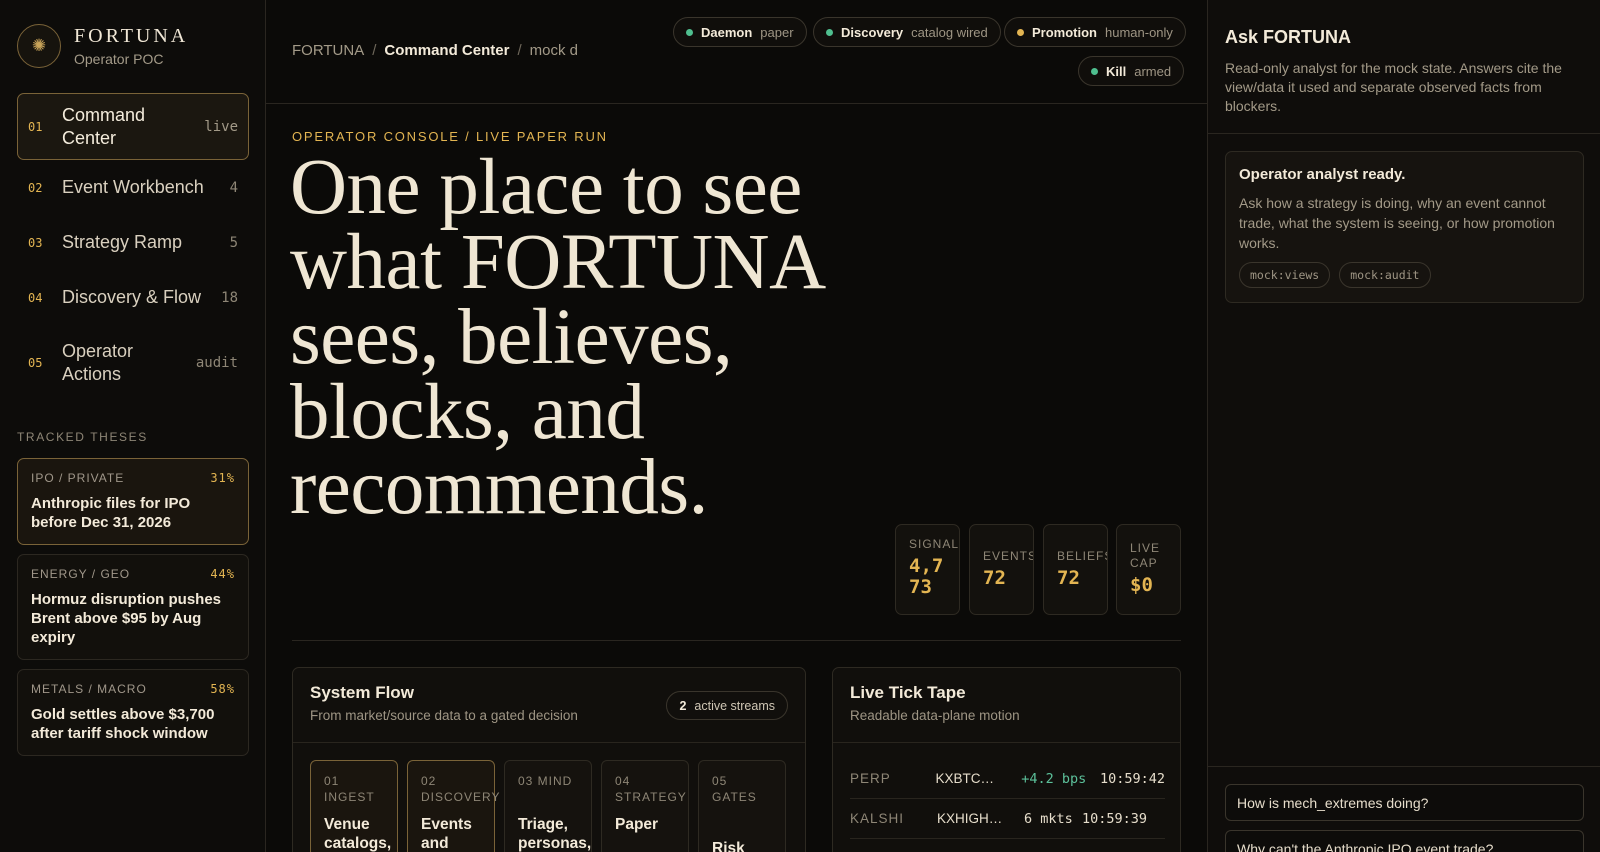 This screenshot has width=1600, height=852. What do you see at coordinates (133, 297) in the screenshot?
I see `nav-item-discovery-flow: 04 Discovery & Flow 18` at bounding box center [133, 297].